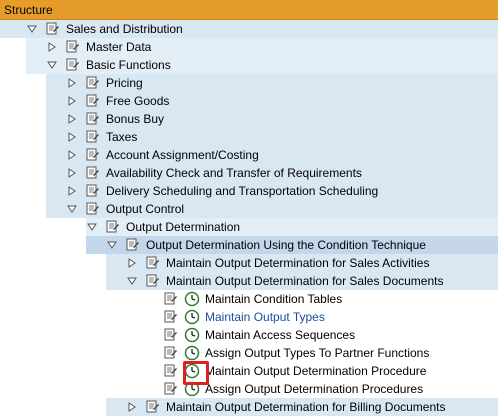 The width and height of the screenshot is (498, 418). I want to click on tree-label: Maintain Output Types, so click(265, 317).